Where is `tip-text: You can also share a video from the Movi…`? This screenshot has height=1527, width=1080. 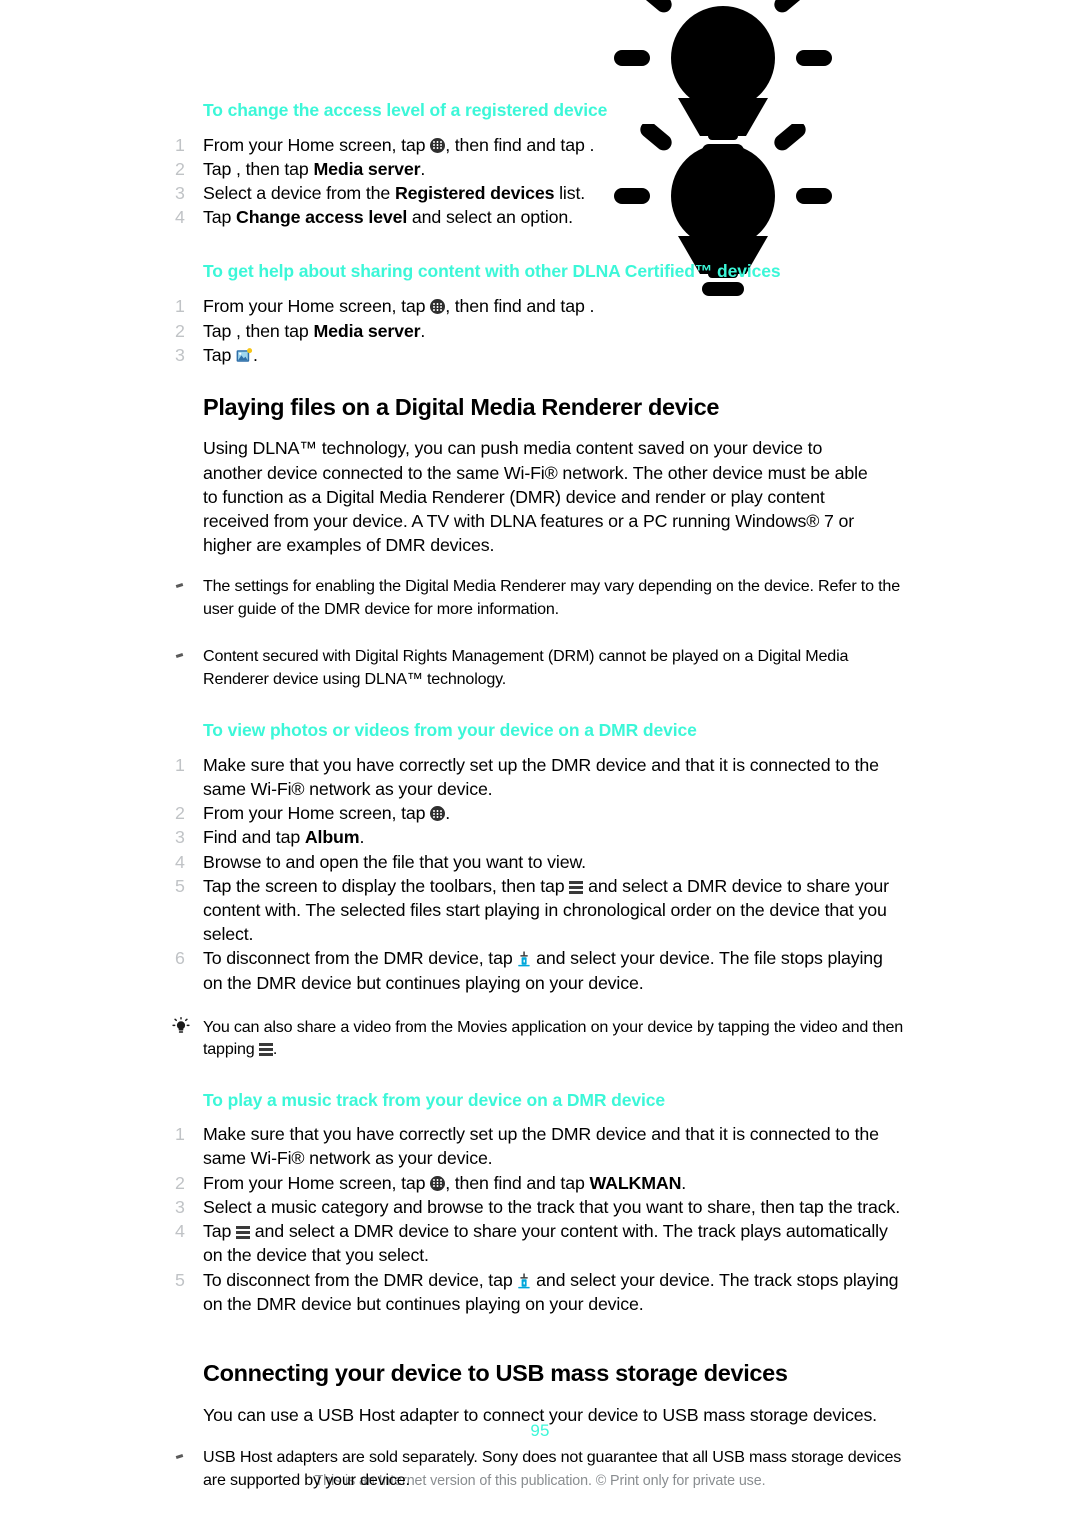
tip-text: You can also share a video from the Movi… is located at coordinates (553, 1038).